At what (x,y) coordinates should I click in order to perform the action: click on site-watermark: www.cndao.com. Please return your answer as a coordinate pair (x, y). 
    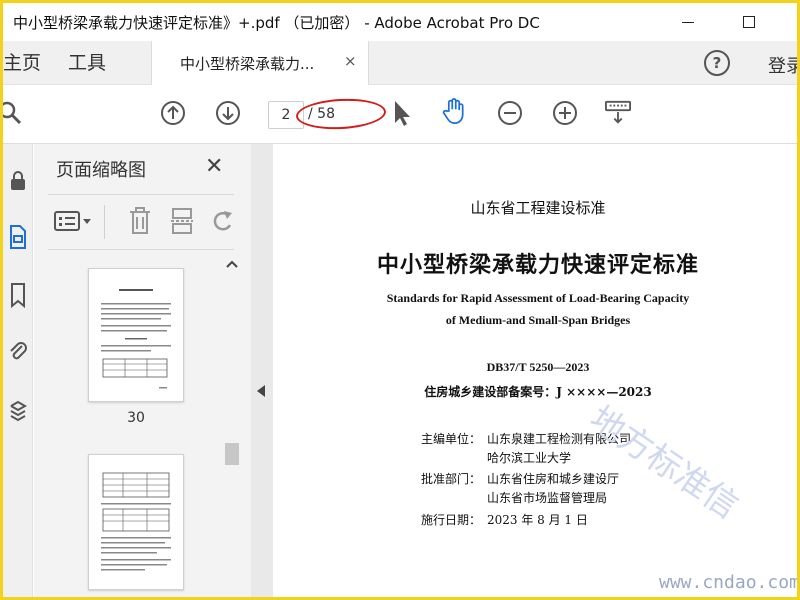
    Looking at the image, I should click on (729, 582).